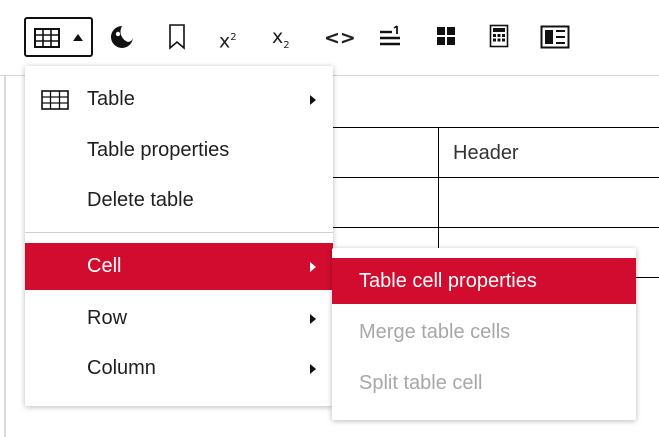 The height and width of the screenshot is (437, 659). Describe the element at coordinates (435, 332) in the screenshot. I see `submenu-item-label: Merge table cells` at that location.